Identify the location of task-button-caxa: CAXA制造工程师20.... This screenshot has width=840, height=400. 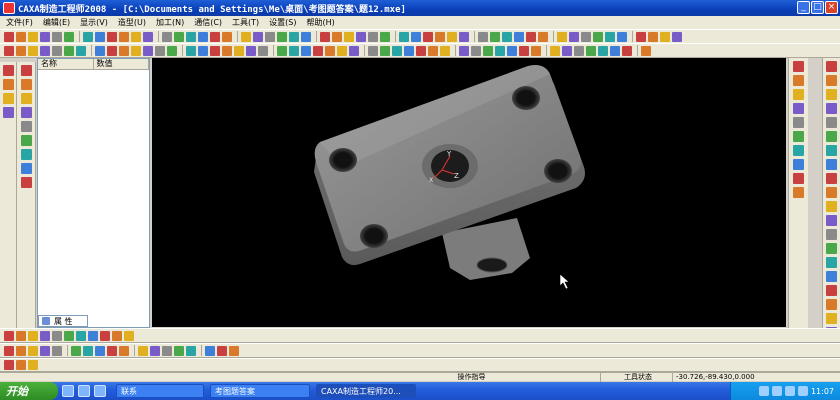
(366, 391).